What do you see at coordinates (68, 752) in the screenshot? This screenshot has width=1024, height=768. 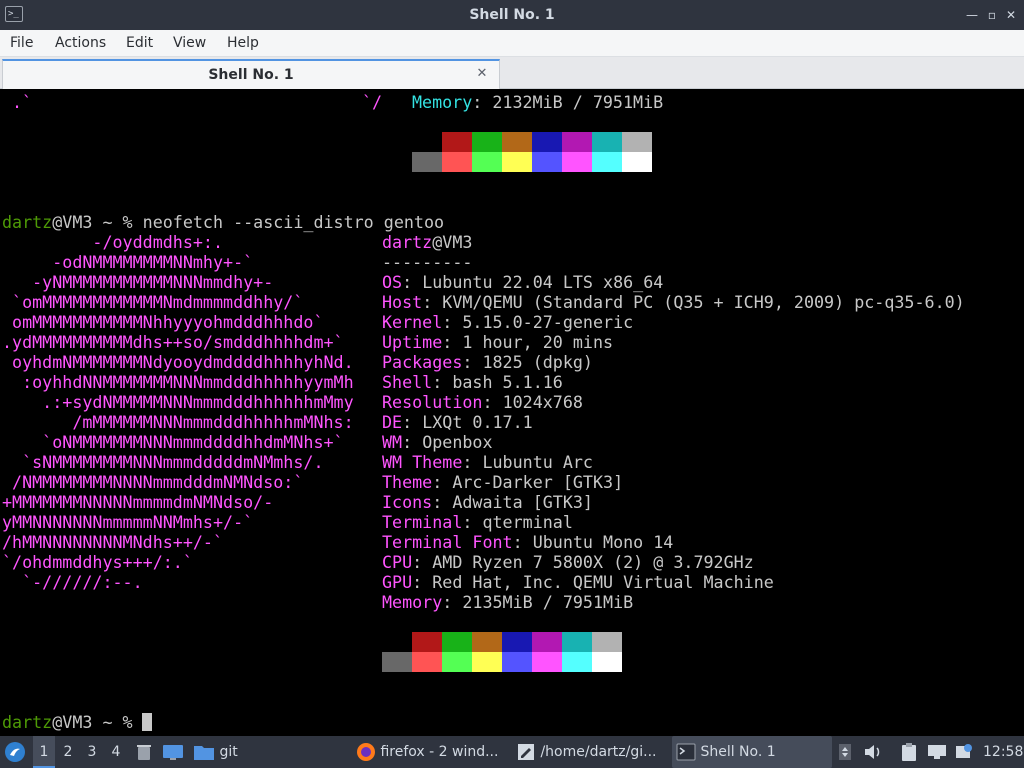 I see `workspace-2: 2` at bounding box center [68, 752].